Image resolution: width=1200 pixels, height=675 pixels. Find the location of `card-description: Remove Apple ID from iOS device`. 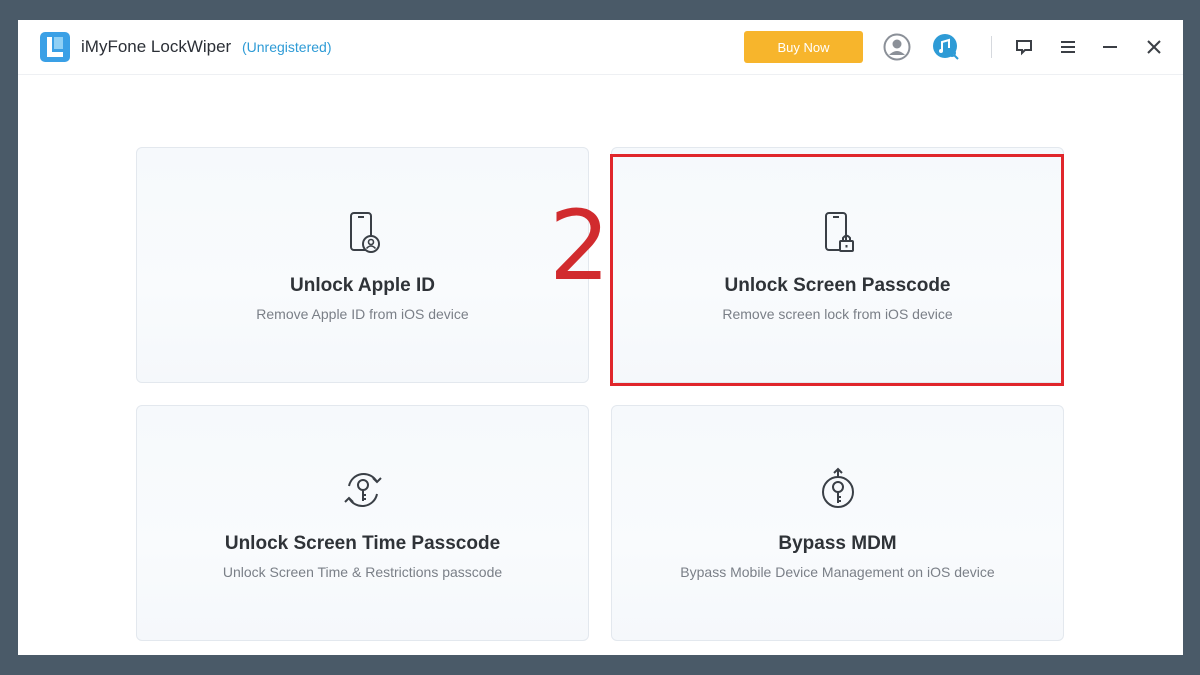

card-description: Remove Apple ID from iOS device is located at coordinates (362, 314).